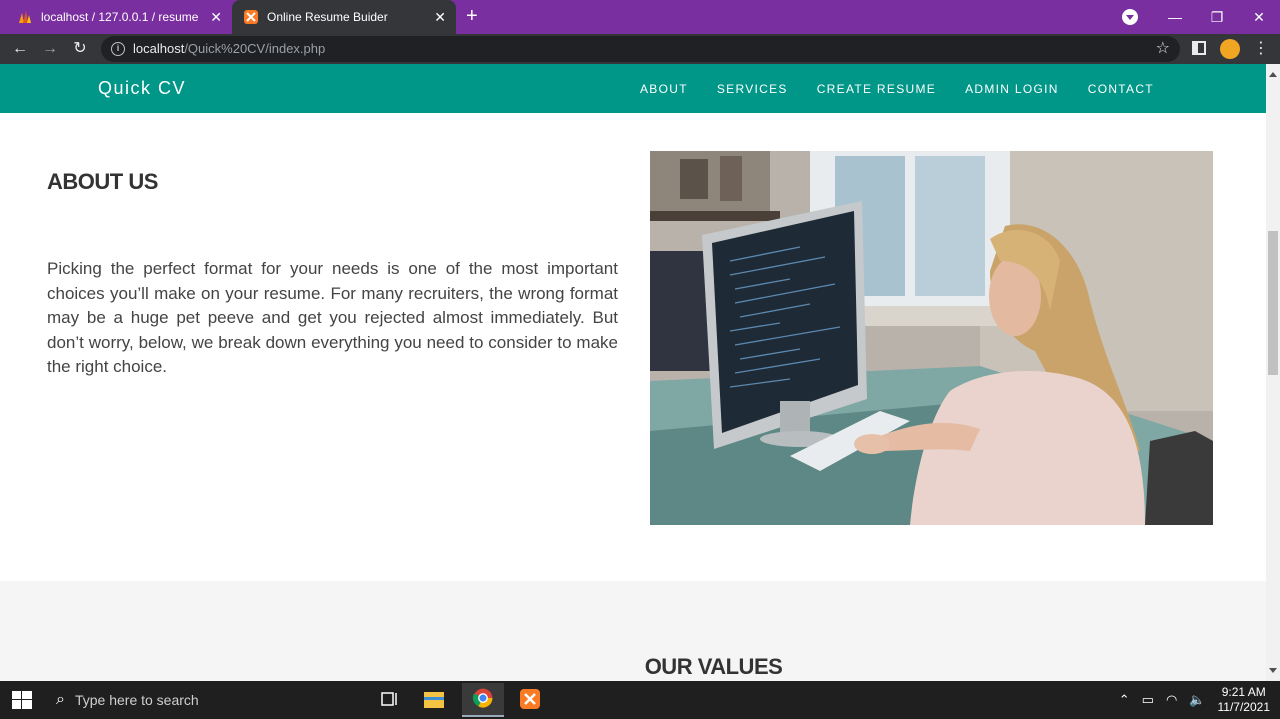 The image size is (1280, 719). What do you see at coordinates (255, 48) in the screenshot?
I see `url-path: /Quick%20CV/index.php` at bounding box center [255, 48].